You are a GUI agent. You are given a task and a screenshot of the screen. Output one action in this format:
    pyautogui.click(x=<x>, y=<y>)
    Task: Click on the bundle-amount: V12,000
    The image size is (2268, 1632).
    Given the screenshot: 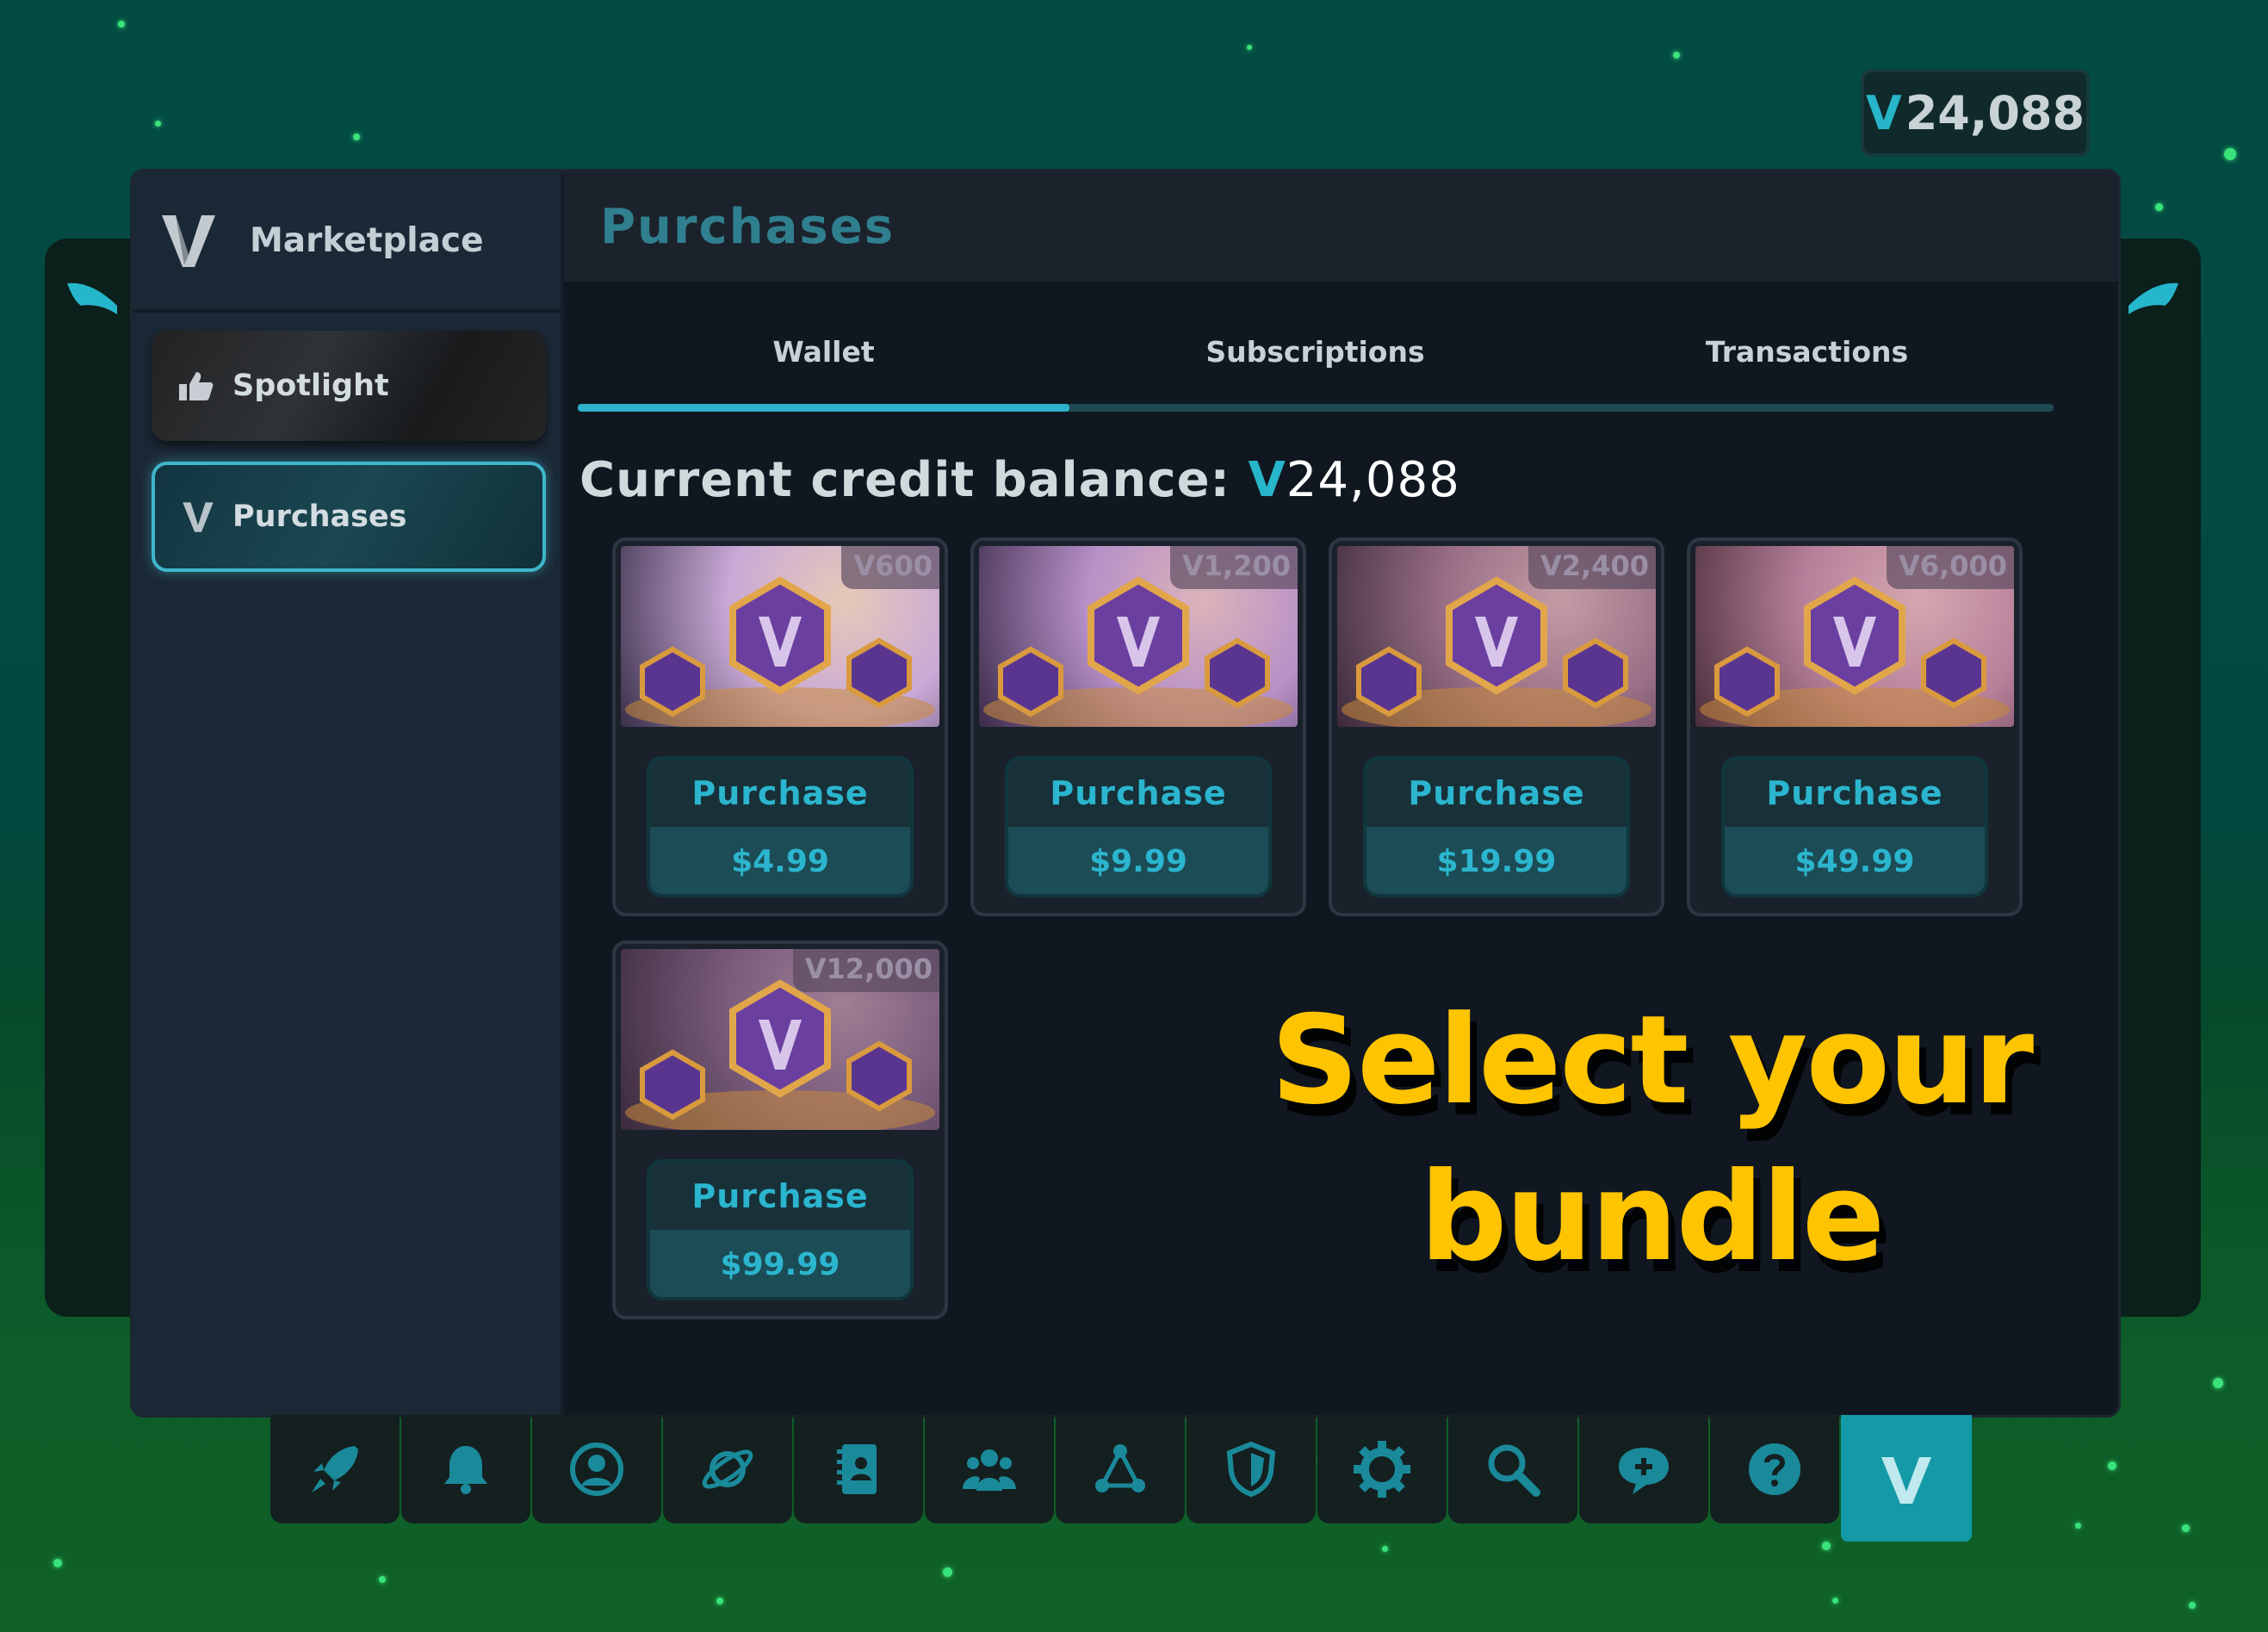 What is the action you would take?
    pyautogui.click(x=865, y=970)
    